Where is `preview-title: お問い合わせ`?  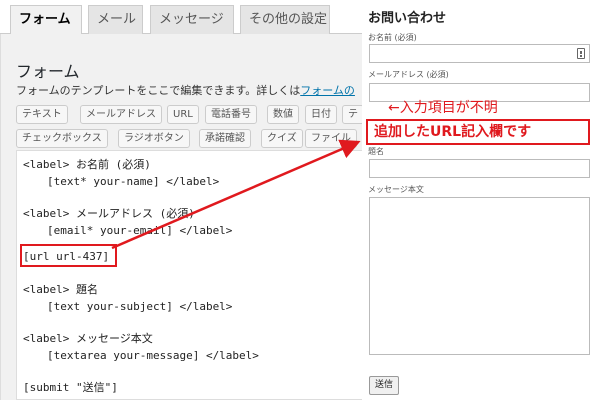
preview-title: お問い合わせ is located at coordinates (407, 18).